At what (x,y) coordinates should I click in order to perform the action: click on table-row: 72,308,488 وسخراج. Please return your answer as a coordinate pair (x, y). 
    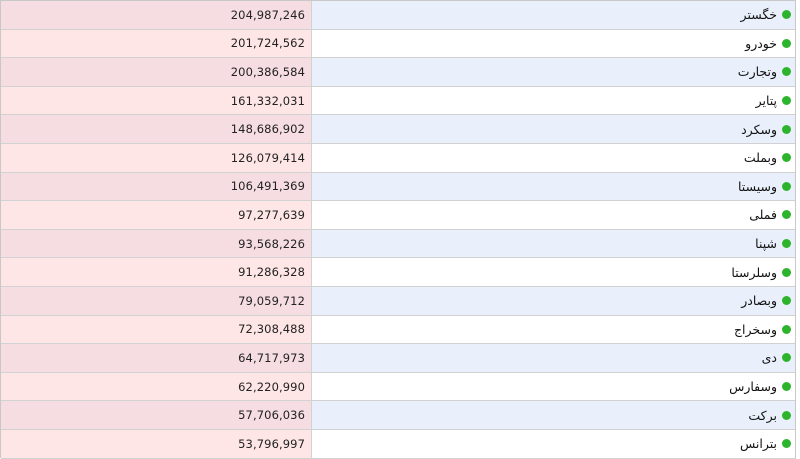
    Looking at the image, I should click on (398, 330).